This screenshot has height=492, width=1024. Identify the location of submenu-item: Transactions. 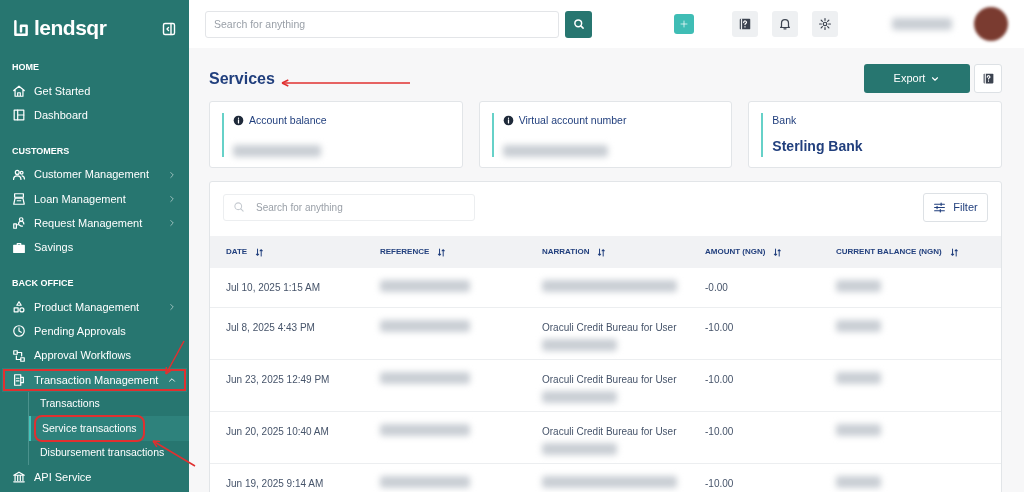
(109, 404).